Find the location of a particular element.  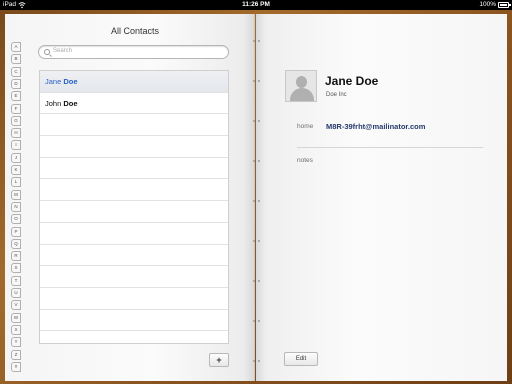

index-tab: E is located at coordinates (16, 96).